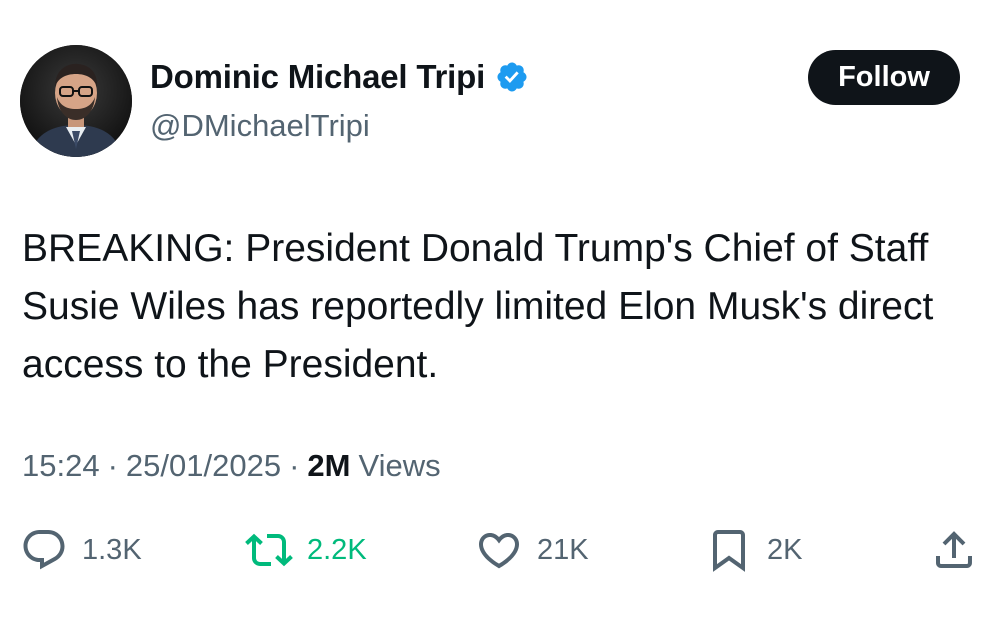 The image size is (1000, 629). I want to click on like-count: 21K, so click(563, 549).